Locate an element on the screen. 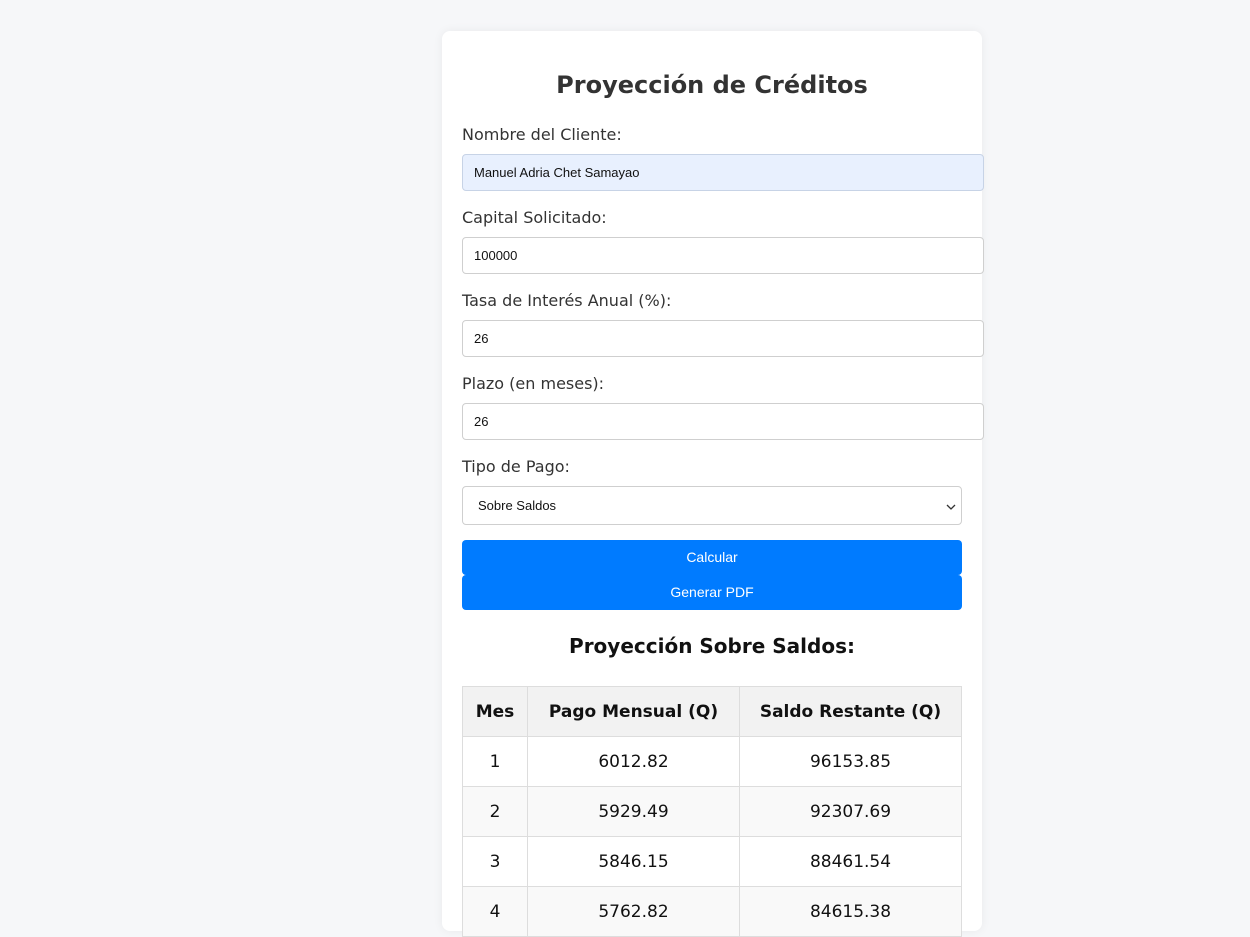 This screenshot has width=1250, height=937. cell-pago: 5762.82 is located at coordinates (633, 911).